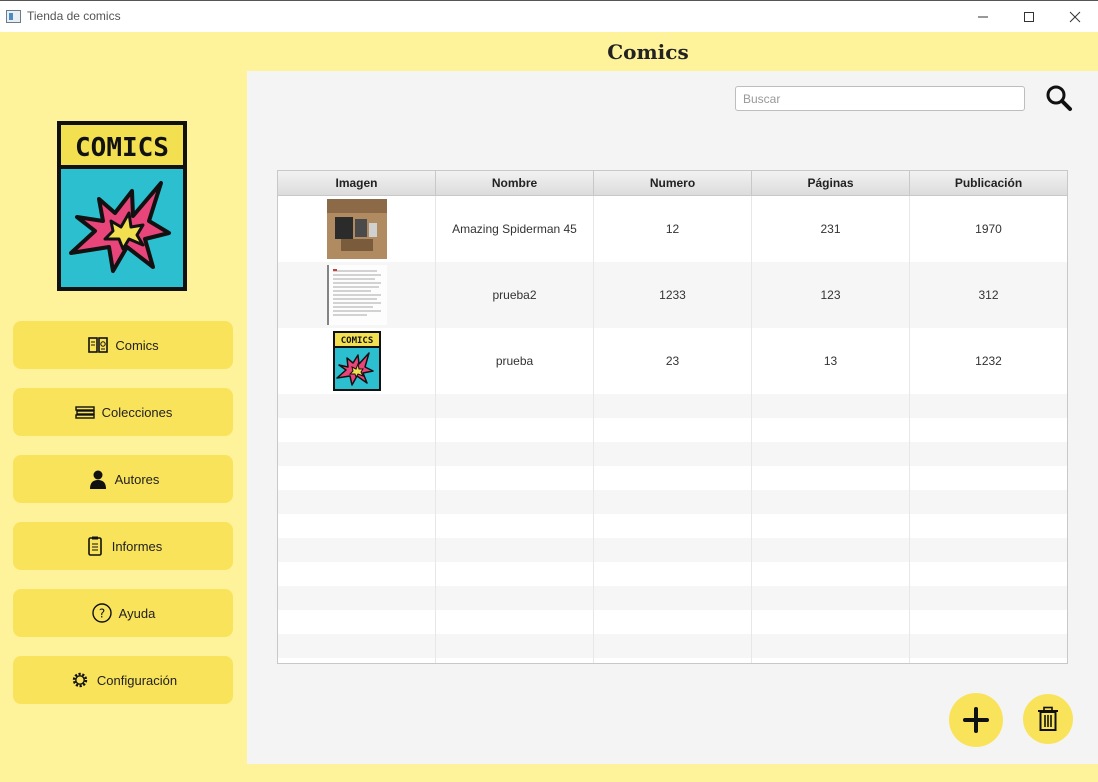  What do you see at coordinates (515, 295) in the screenshot?
I see `table-cell-nombre: prueba2` at bounding box center [515, 295].